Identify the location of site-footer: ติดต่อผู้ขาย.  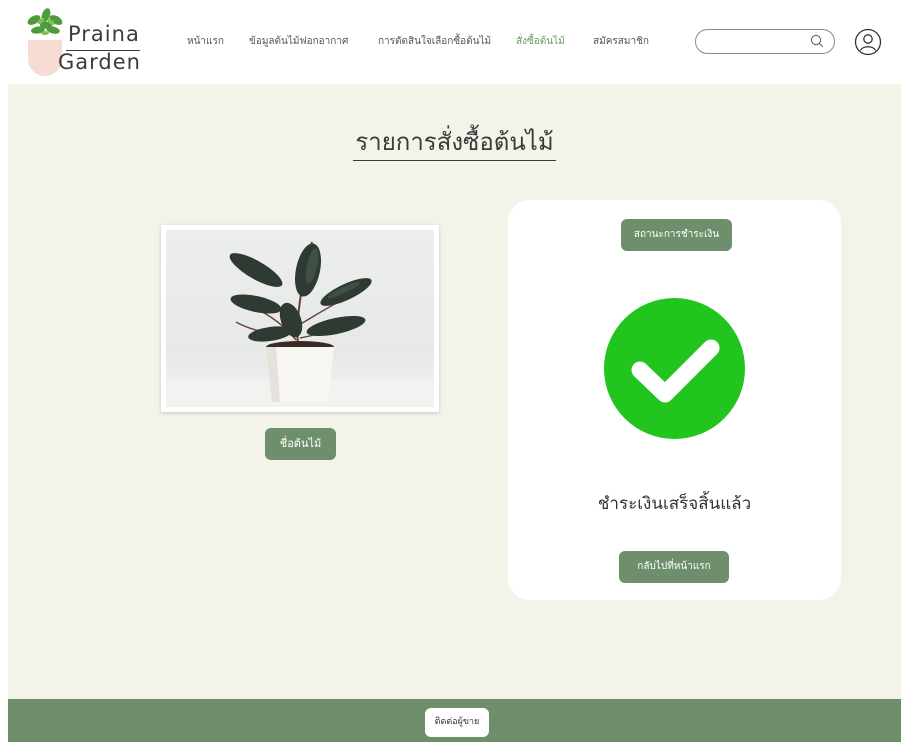
(454, 720).